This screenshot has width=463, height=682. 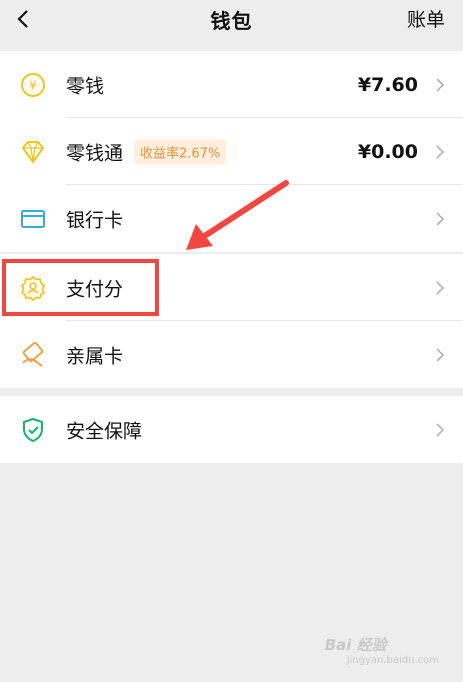 What do you see at coordinates (180, 151) in the screenshot?
I see `yield-badge: 收益率2.67%` at bounding box center [180, 151].